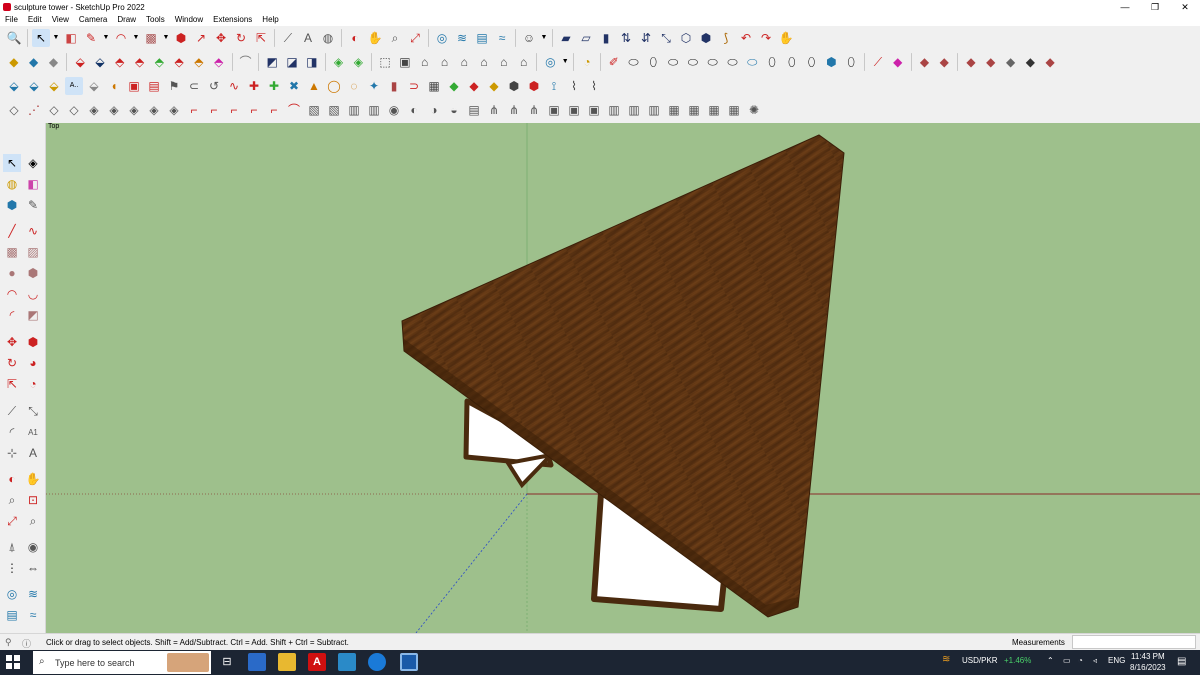 This screenshot has width=1200, height=675. I want to click on drape-icon: ⇵, so click(646, 38).